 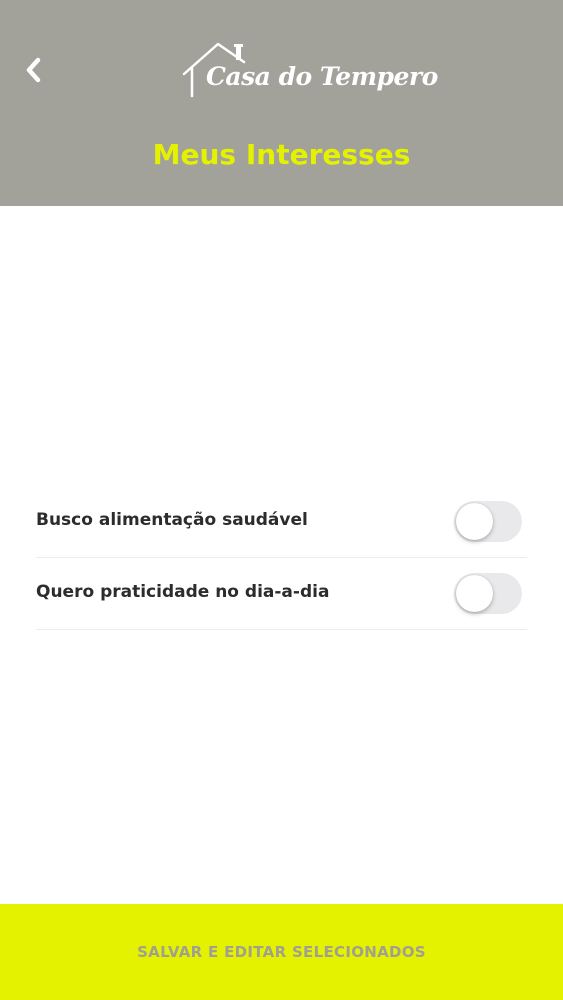 I want to click on interest-row: Busco alimentação saudável, so click(x=281, y=522).